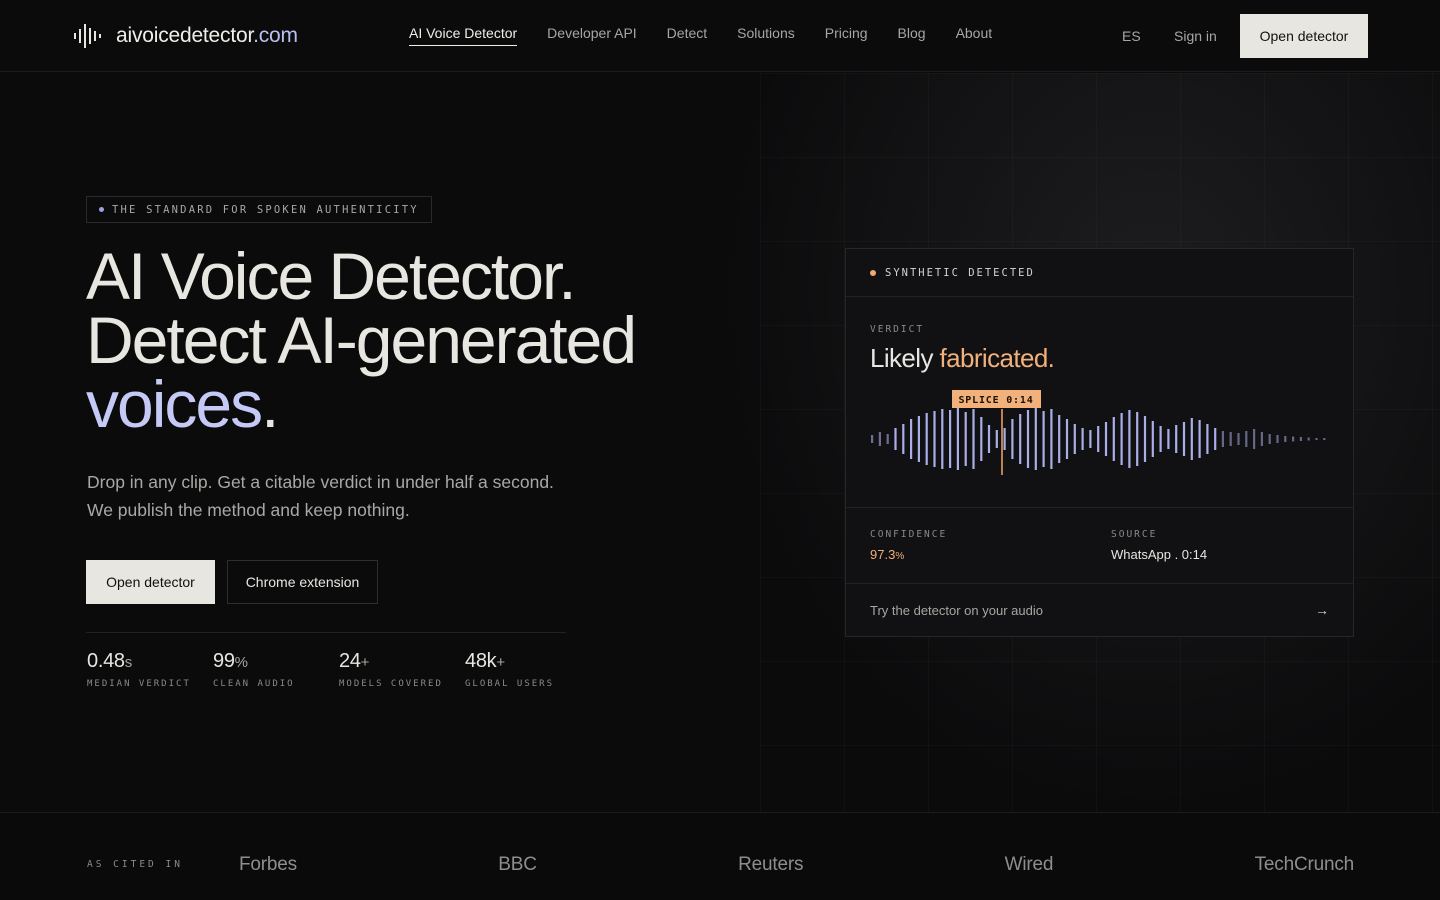 The width and height of the screenshot is (1440, 900). Describe the element at coordinates (887, 554) in the screenshot. I see `confidence-value: 97.3%` at that location.